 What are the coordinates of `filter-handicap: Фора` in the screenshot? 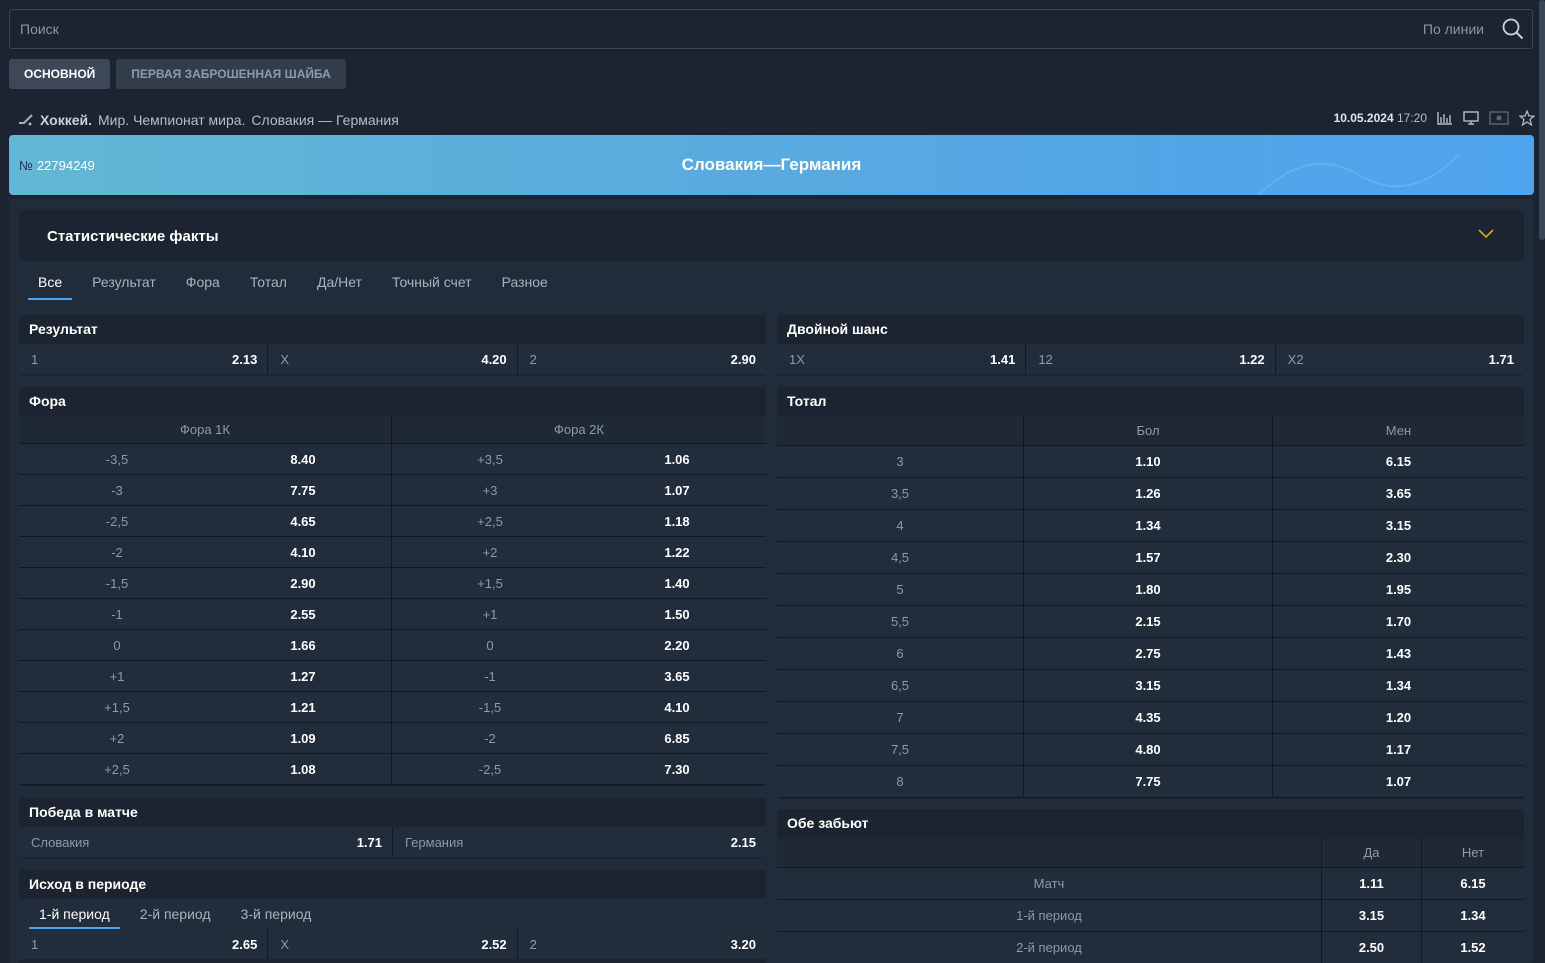 It's located at (203, 285).